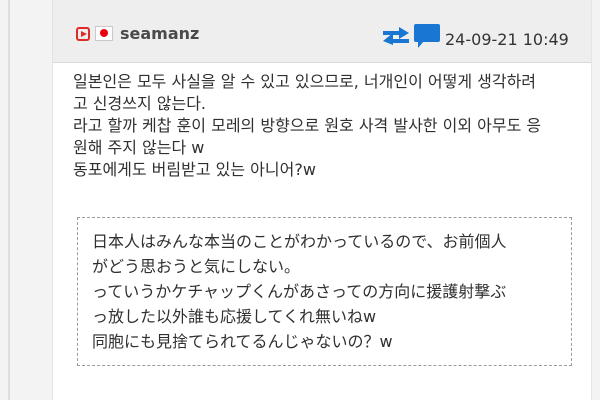 The width and height of the screenshot is (600, 400). What do you see at coordinates (140, 103) in the screenshot?
I see `body-line: 고 신경쓰지 않는다.` at bounding box center [140, 103].